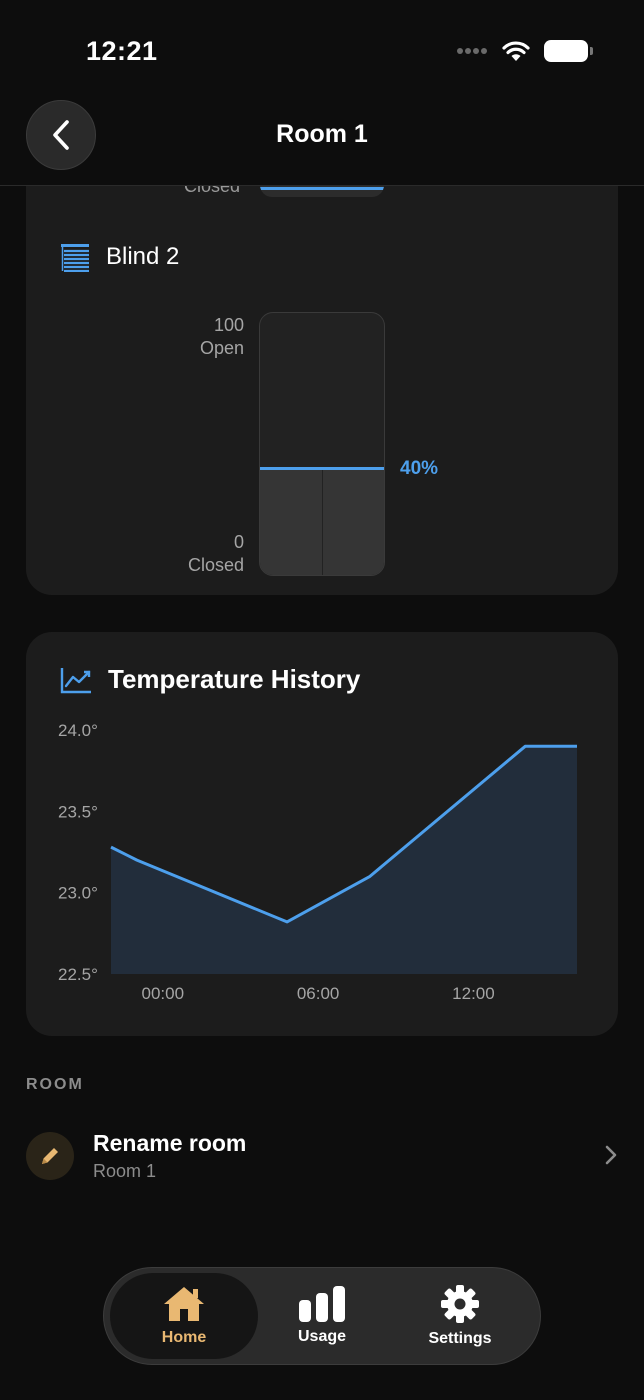  Describe the element at coordinates (322, 134) in the screenshot. I see `page-title: Room 1` at that location.